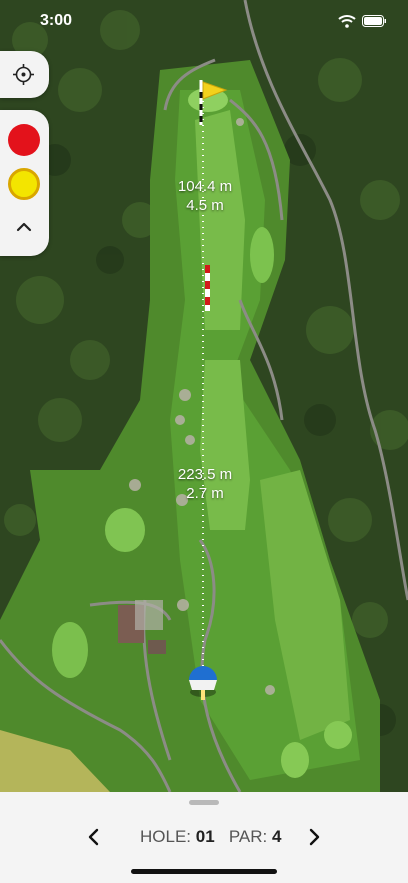  Describe the element at coordinates (248, 836) in the screenshot. I see `par-label: PAR:` at that location.